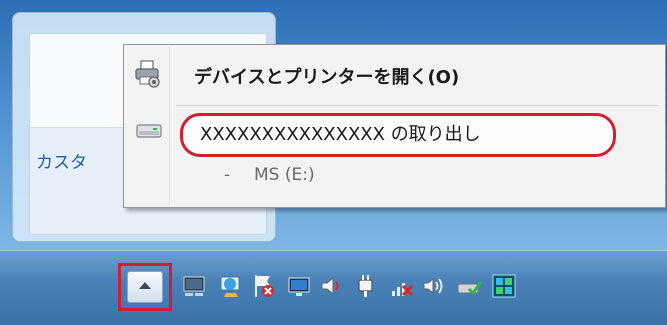  What do you see at coordinates (284, 175) in the screenshot?
I see `menu-item-label: MS (E:)` at bounding box center [284, 175].